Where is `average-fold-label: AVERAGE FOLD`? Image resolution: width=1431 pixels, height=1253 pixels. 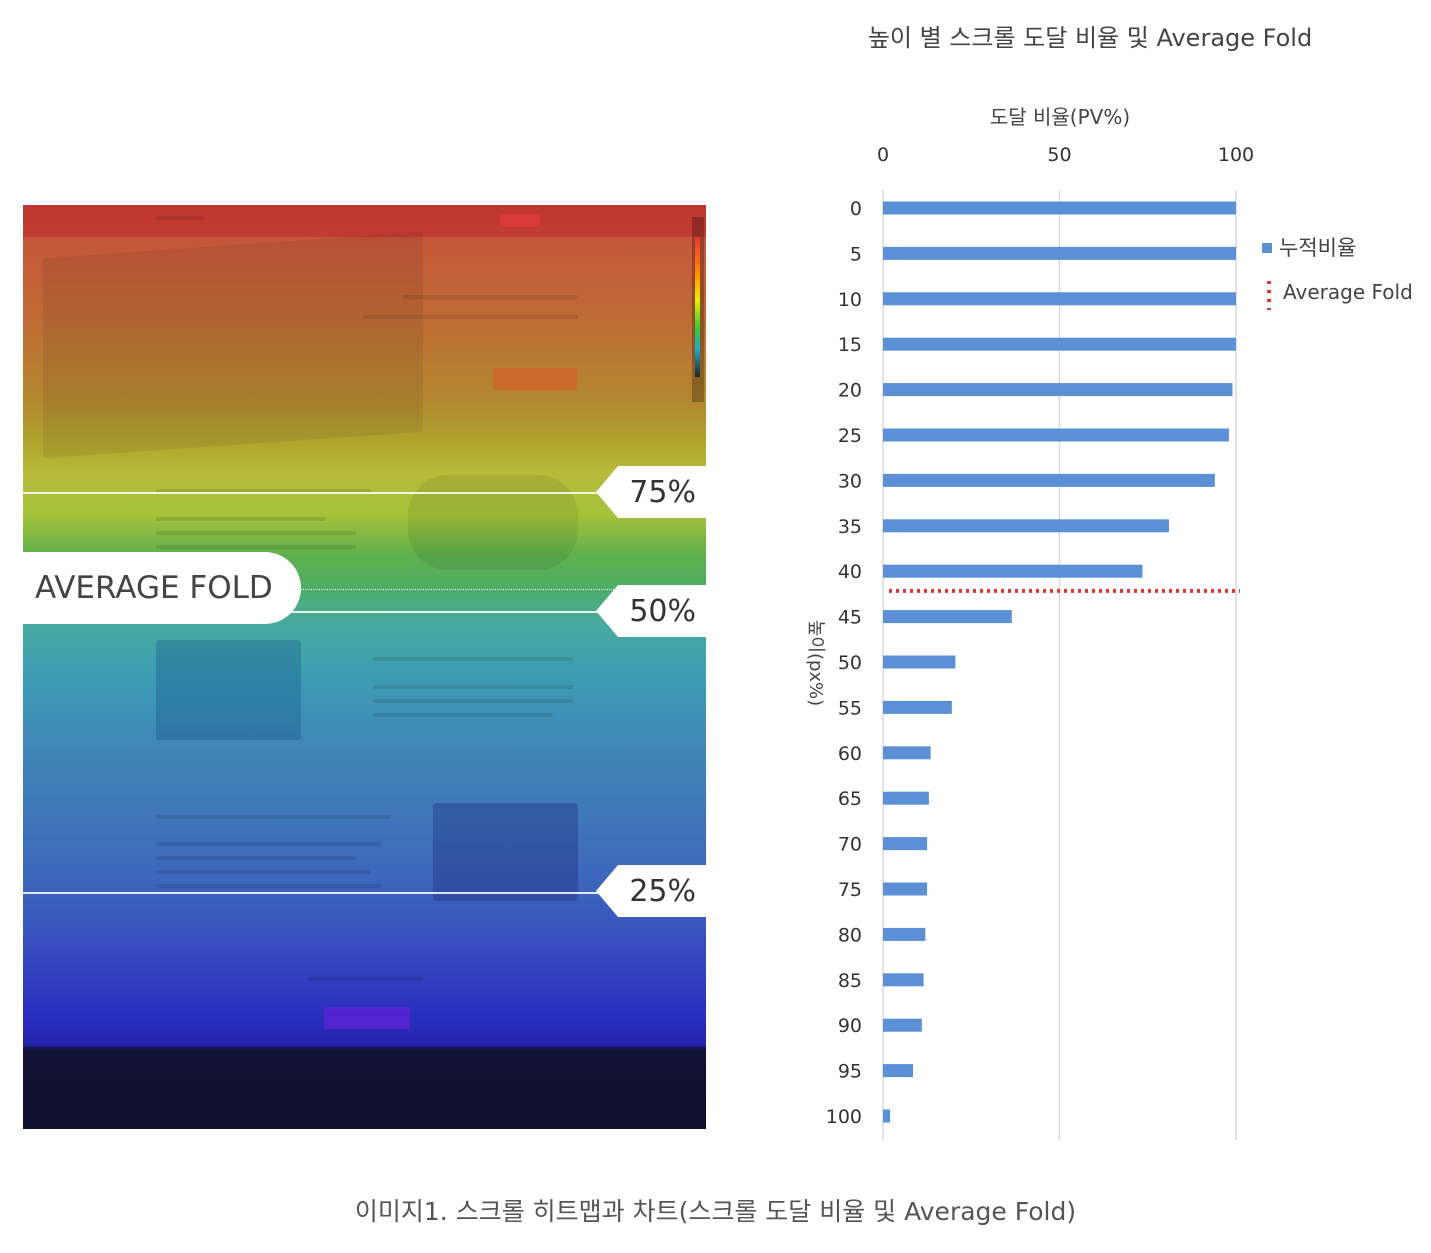
average-fold-label: AVERAGE FOLD is located at coordinates (154, 588).